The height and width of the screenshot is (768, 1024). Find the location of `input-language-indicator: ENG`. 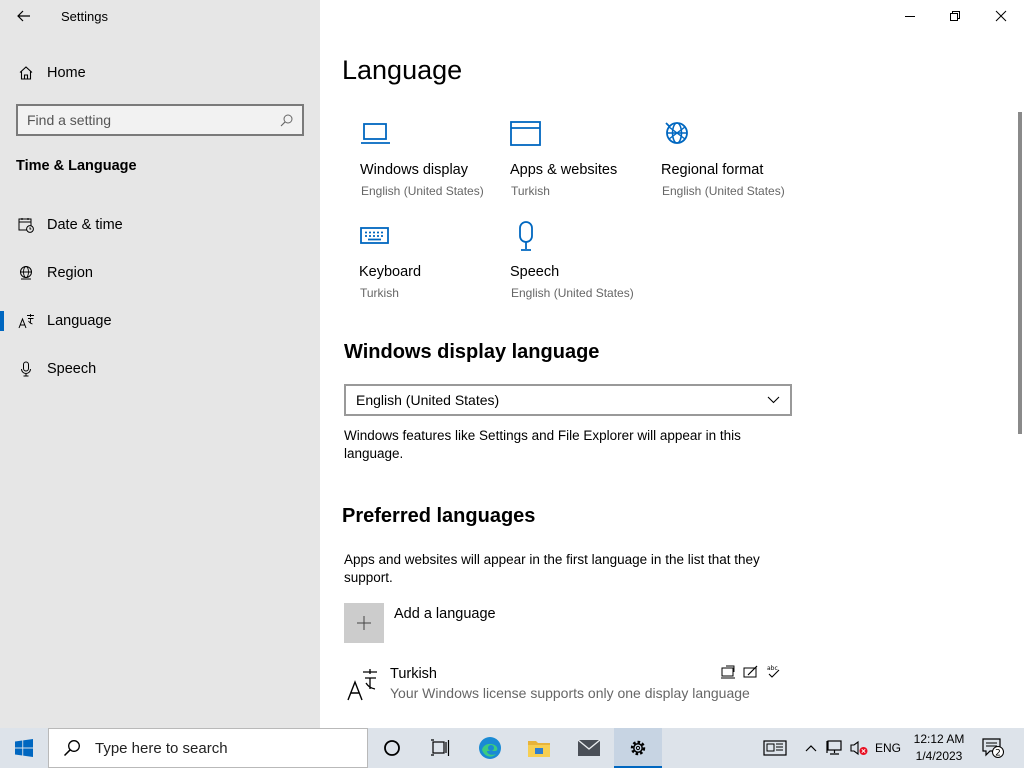

input-language-indicator: ENG is located at coordinates (888, 748).